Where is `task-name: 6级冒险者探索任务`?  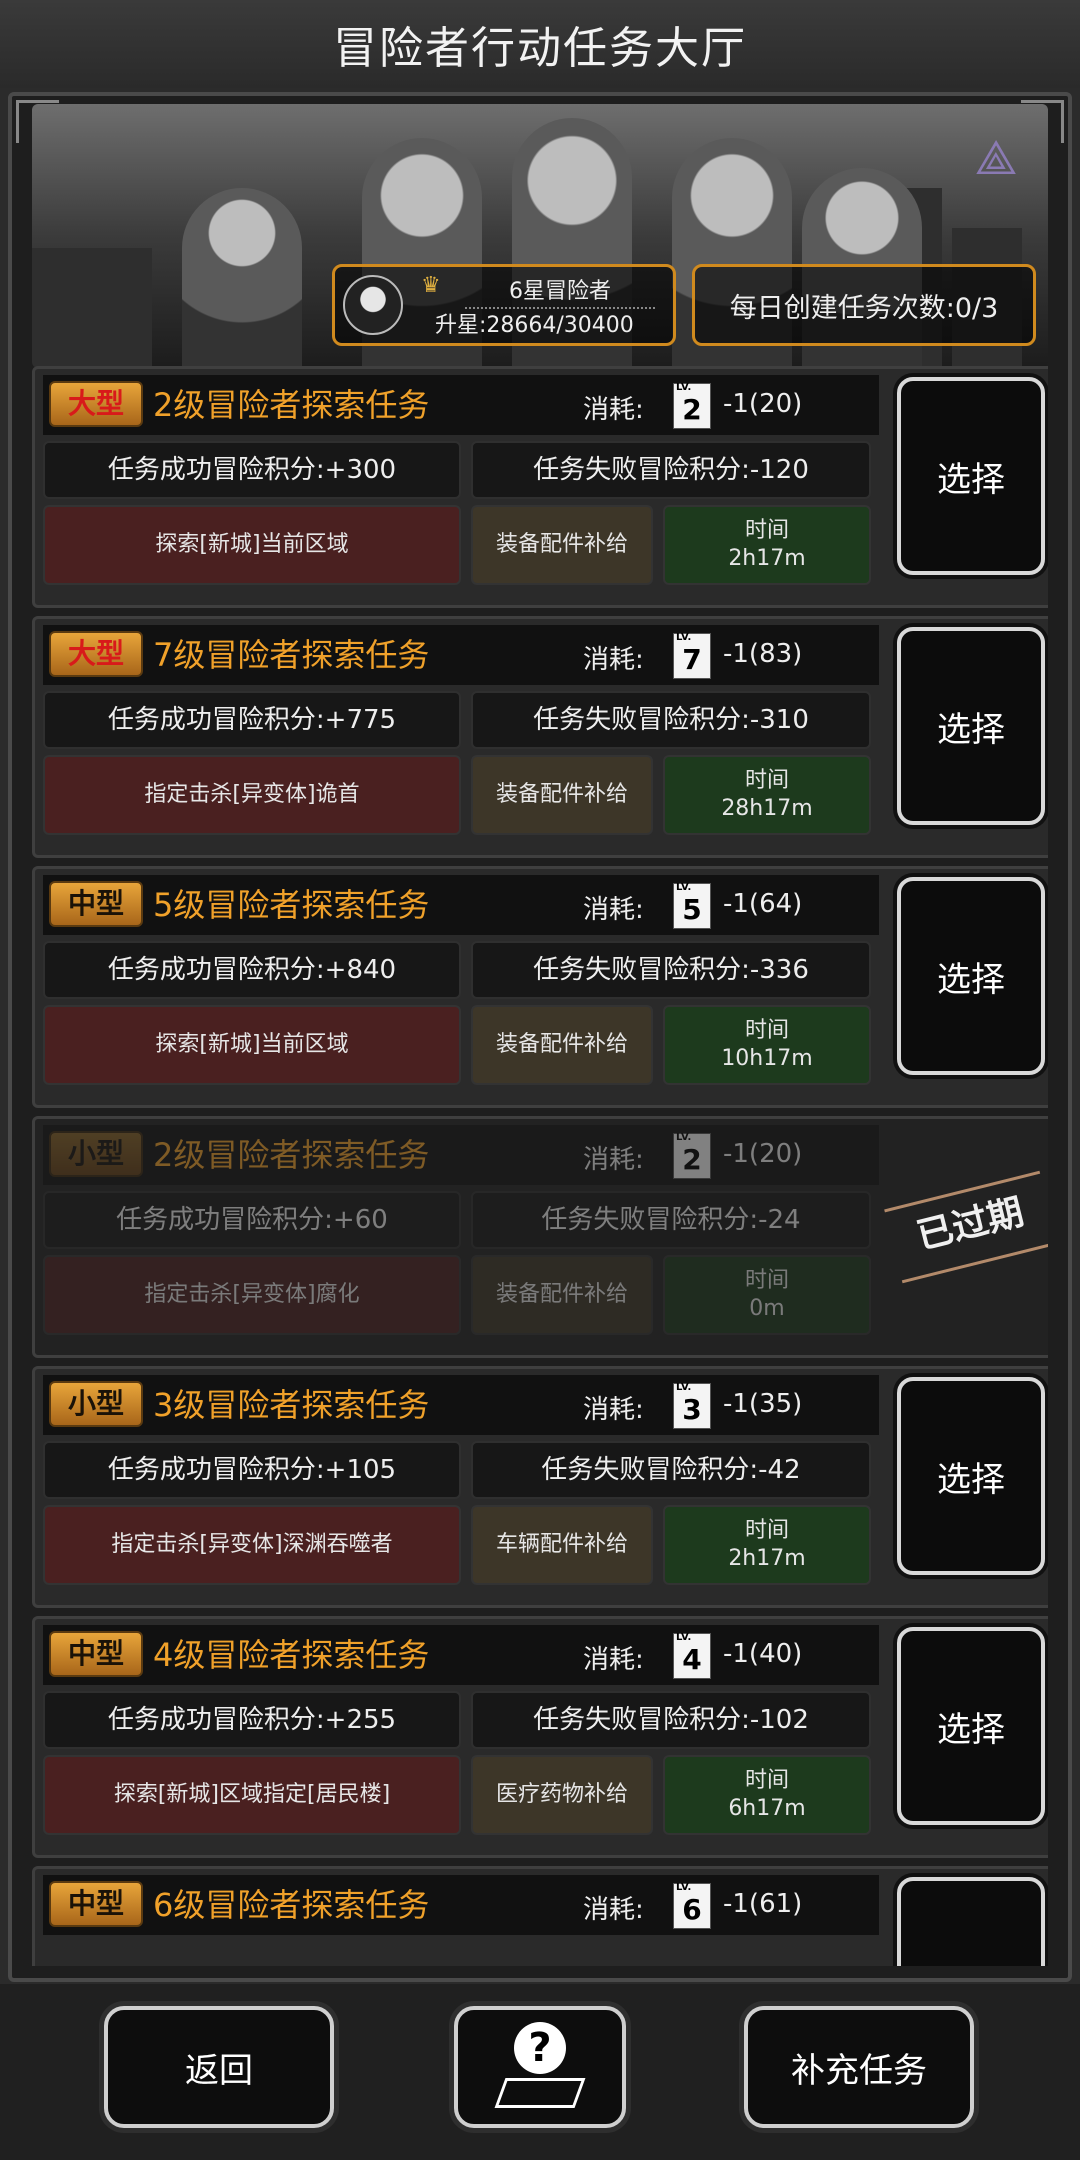 task-name: 6级冒险者探索任务 is located at coordinates (291, 1905).